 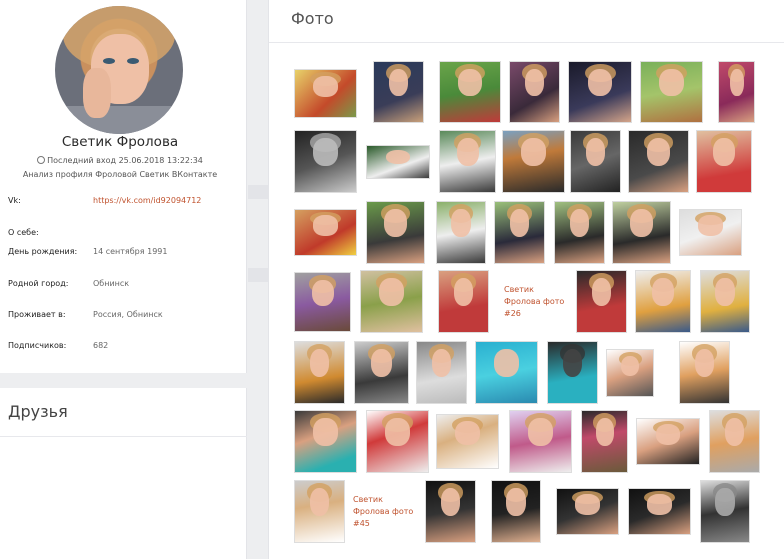 What do you see at coordinates (37, 314) in the screenshot?
I see `lives-label: Проживает в:` at bounding box center [37, 314].